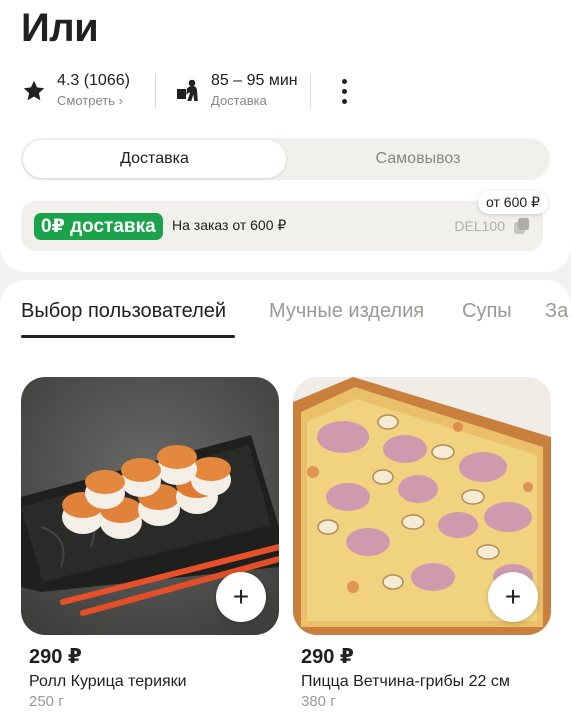  What do you see at coordinates (229, 225) in the screenshot?
I see `promo-text: На заказ от 600 ₽` at bounding box center [229, 225].